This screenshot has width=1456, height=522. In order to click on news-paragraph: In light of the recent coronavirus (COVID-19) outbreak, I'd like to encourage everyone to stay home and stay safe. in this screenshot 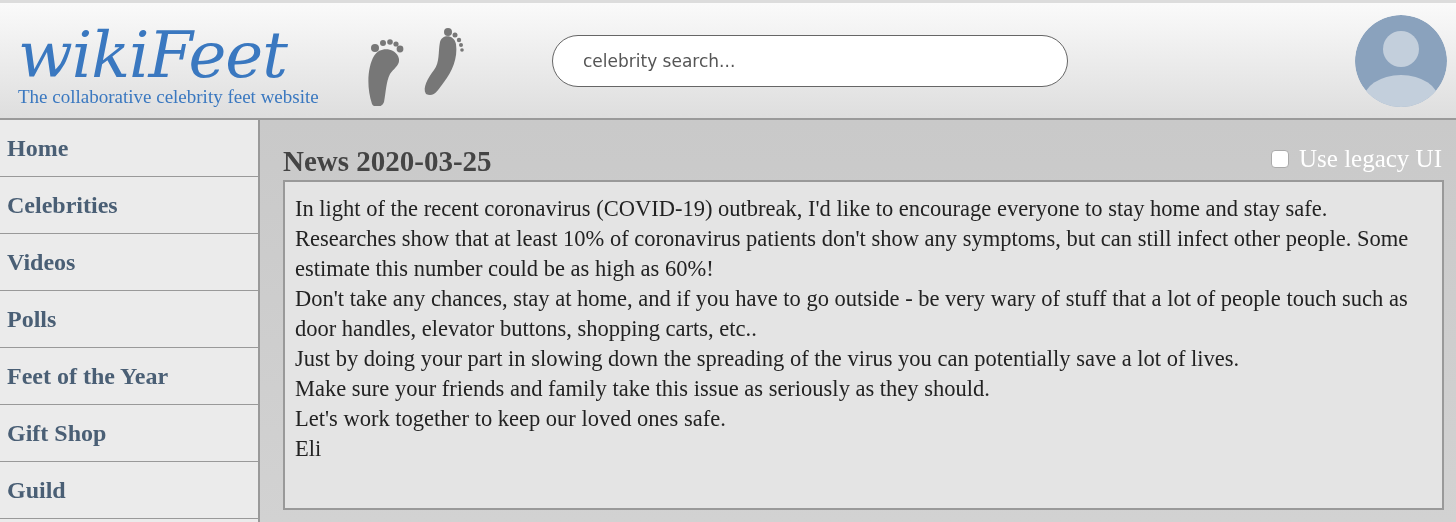, I will do `click(812, 209)`.